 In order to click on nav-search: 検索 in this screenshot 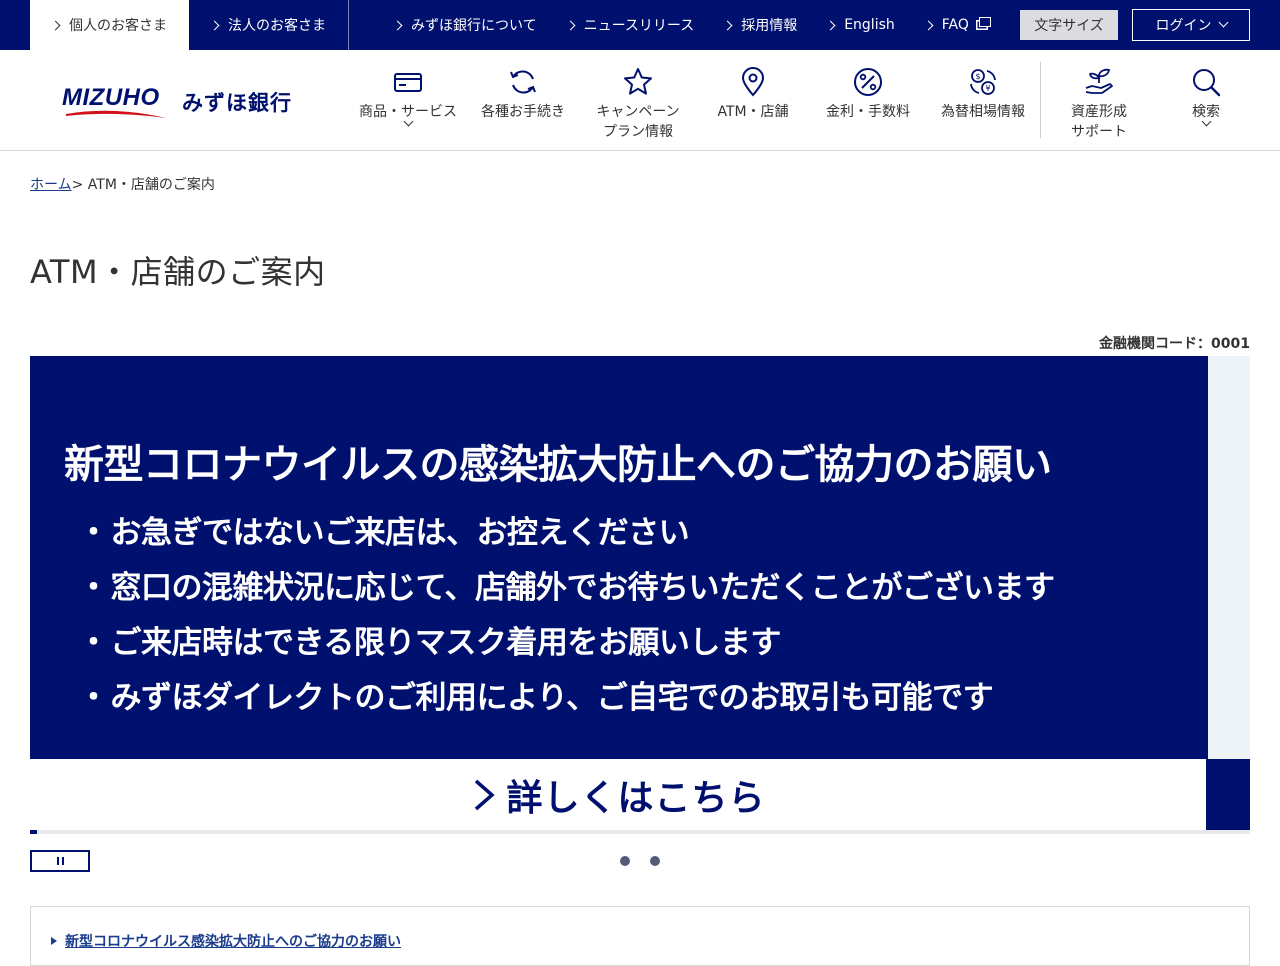, I will do `click(1206, 100)`.